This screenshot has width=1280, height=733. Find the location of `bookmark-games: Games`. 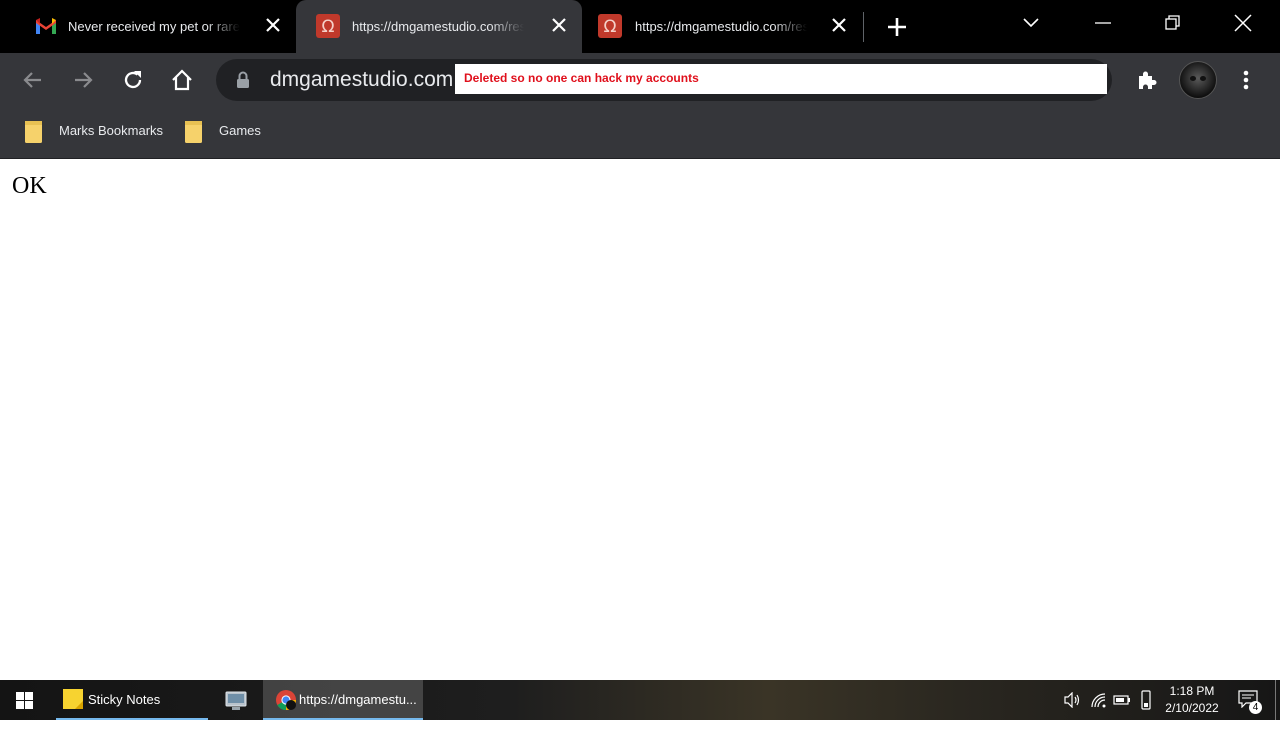

bookmark-games: Games is located at coordinates (224, 131).